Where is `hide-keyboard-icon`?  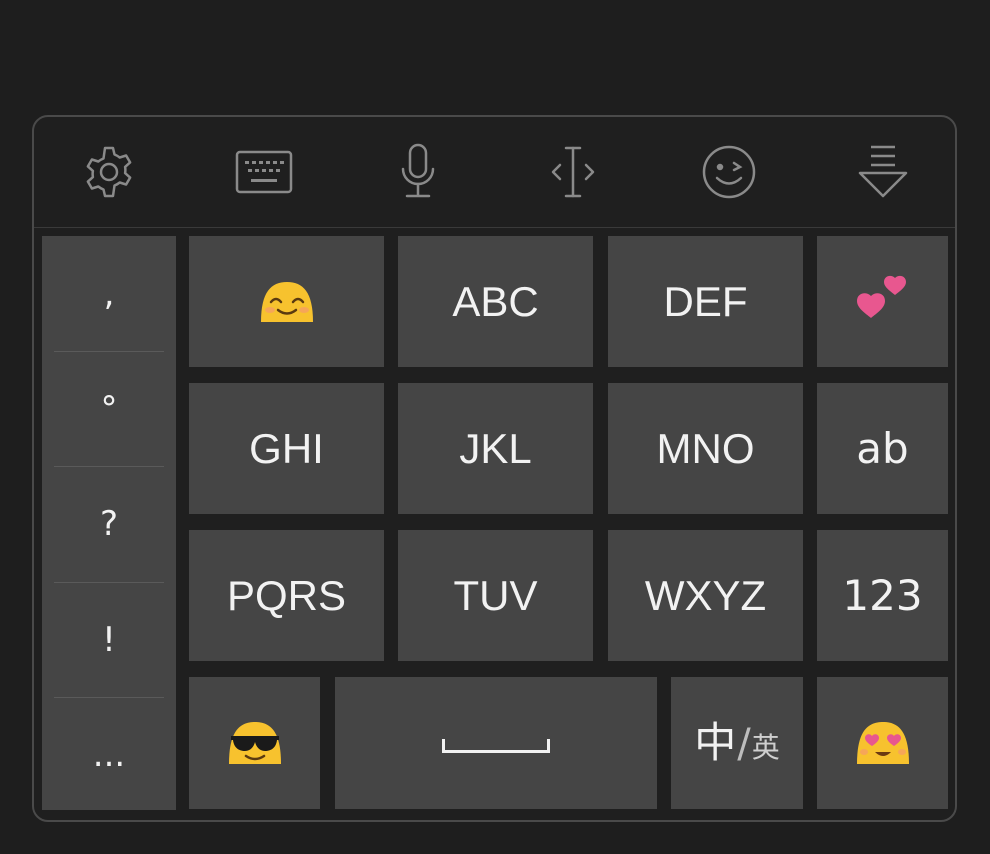
hide-keyboard-icon is located at coordinates (883, 172).